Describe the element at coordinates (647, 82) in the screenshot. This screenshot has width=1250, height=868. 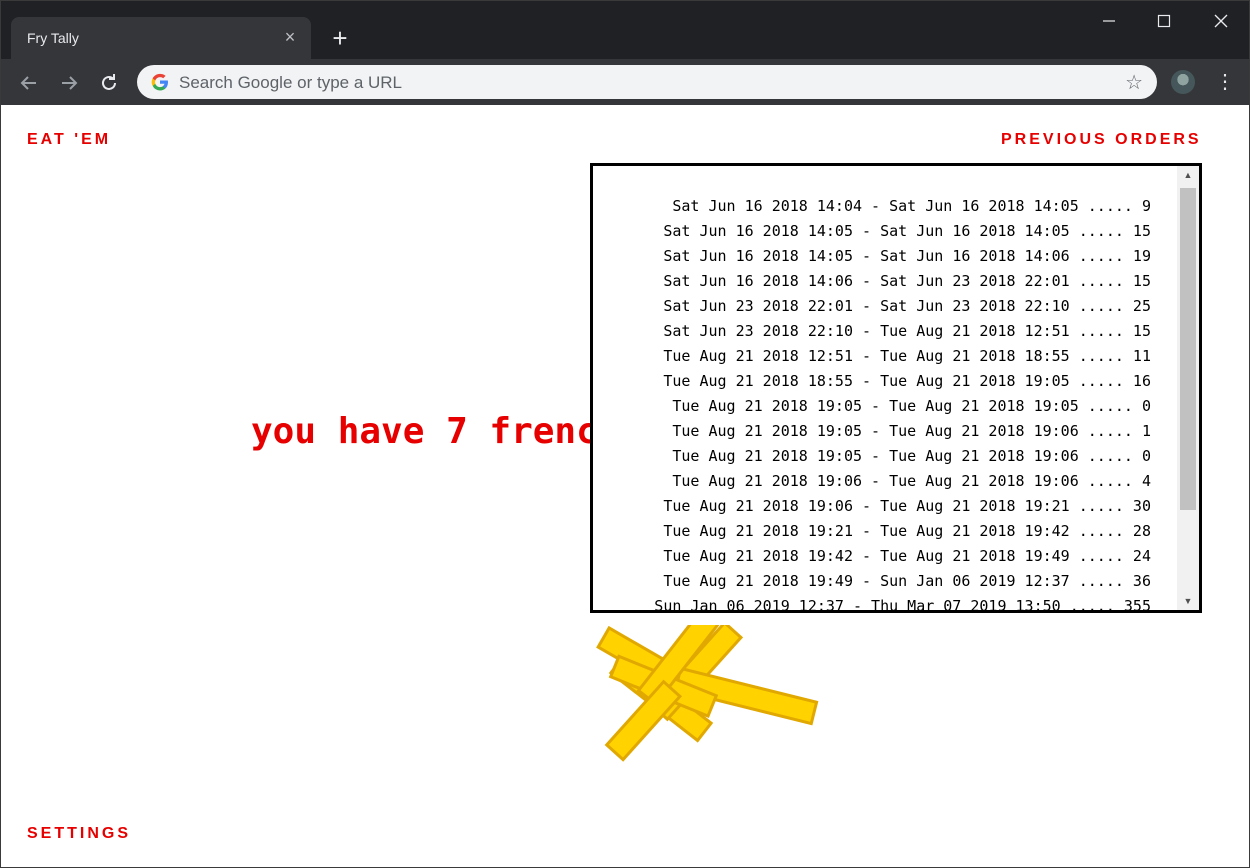
I see `address-bar: Search Google or type a URL ☆` at that location.